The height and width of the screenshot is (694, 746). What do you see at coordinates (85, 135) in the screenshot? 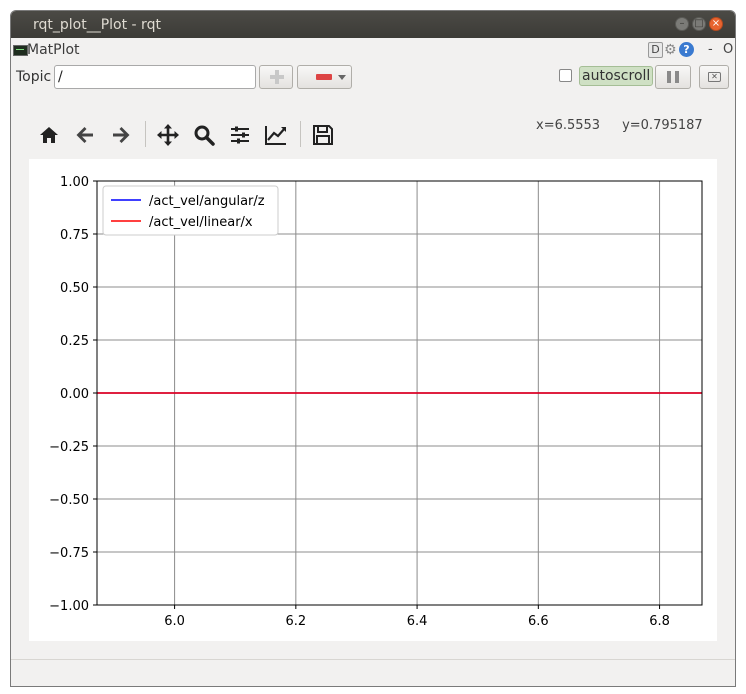
I see `back-arrow-icon` at bounding box center [85, 135].